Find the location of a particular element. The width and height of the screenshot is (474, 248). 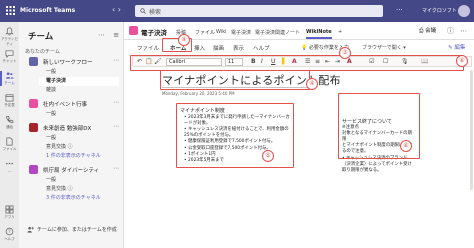

apps-icon is located at coordinates (9, 209).